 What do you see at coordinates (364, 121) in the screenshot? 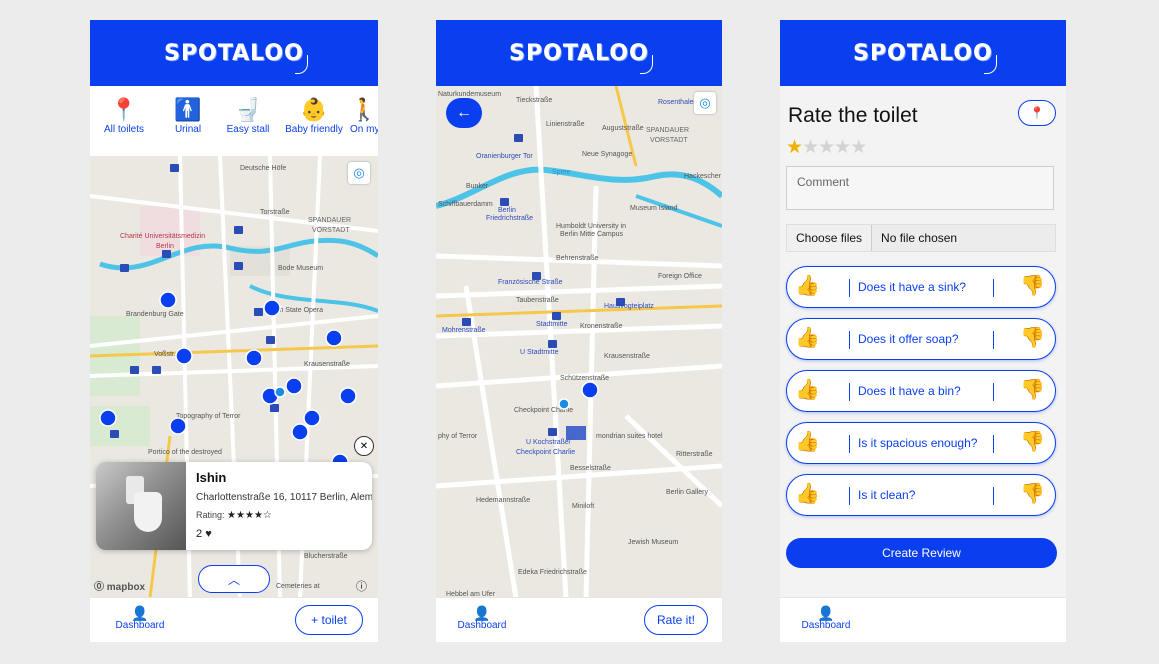
I see `category-on-my-level: 🚶 On my l` at bounding box center [364, 121].